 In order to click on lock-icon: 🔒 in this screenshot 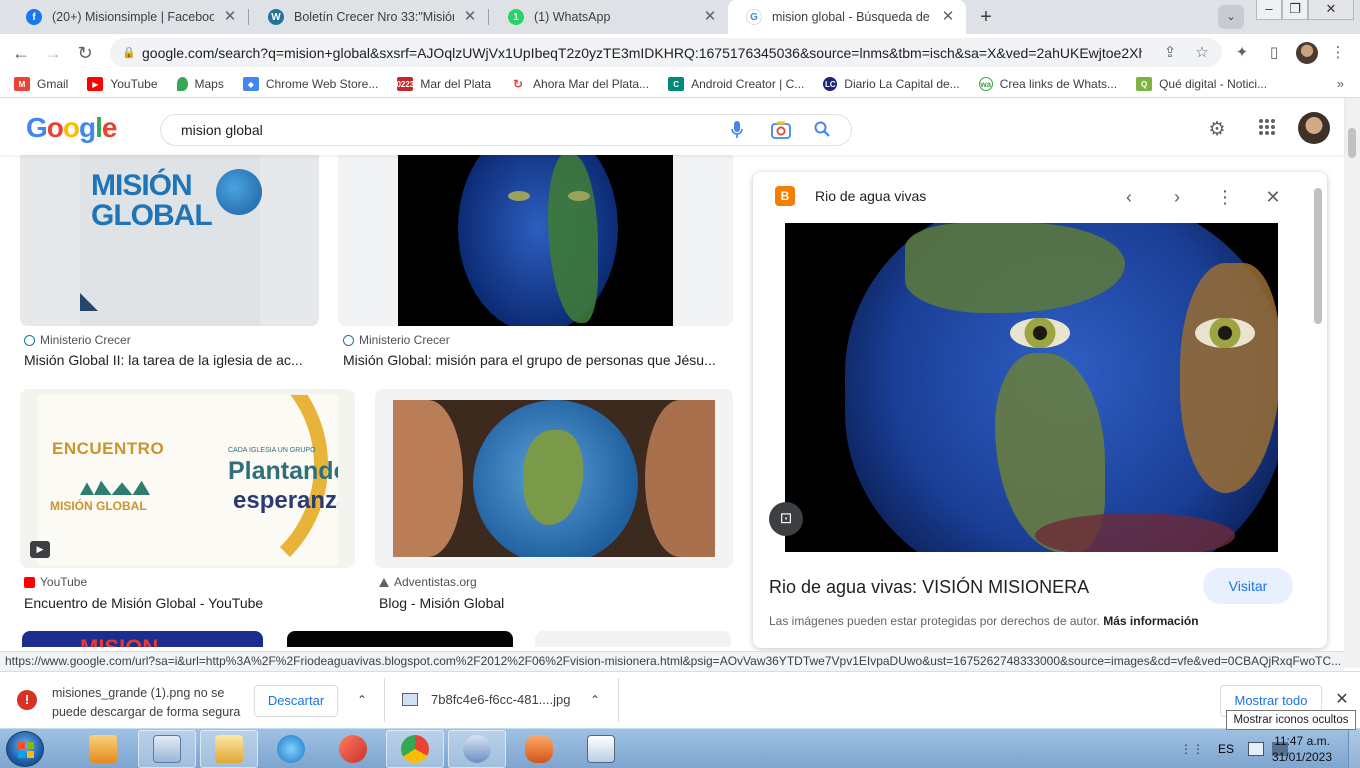, I will do `click(129, 52)`.